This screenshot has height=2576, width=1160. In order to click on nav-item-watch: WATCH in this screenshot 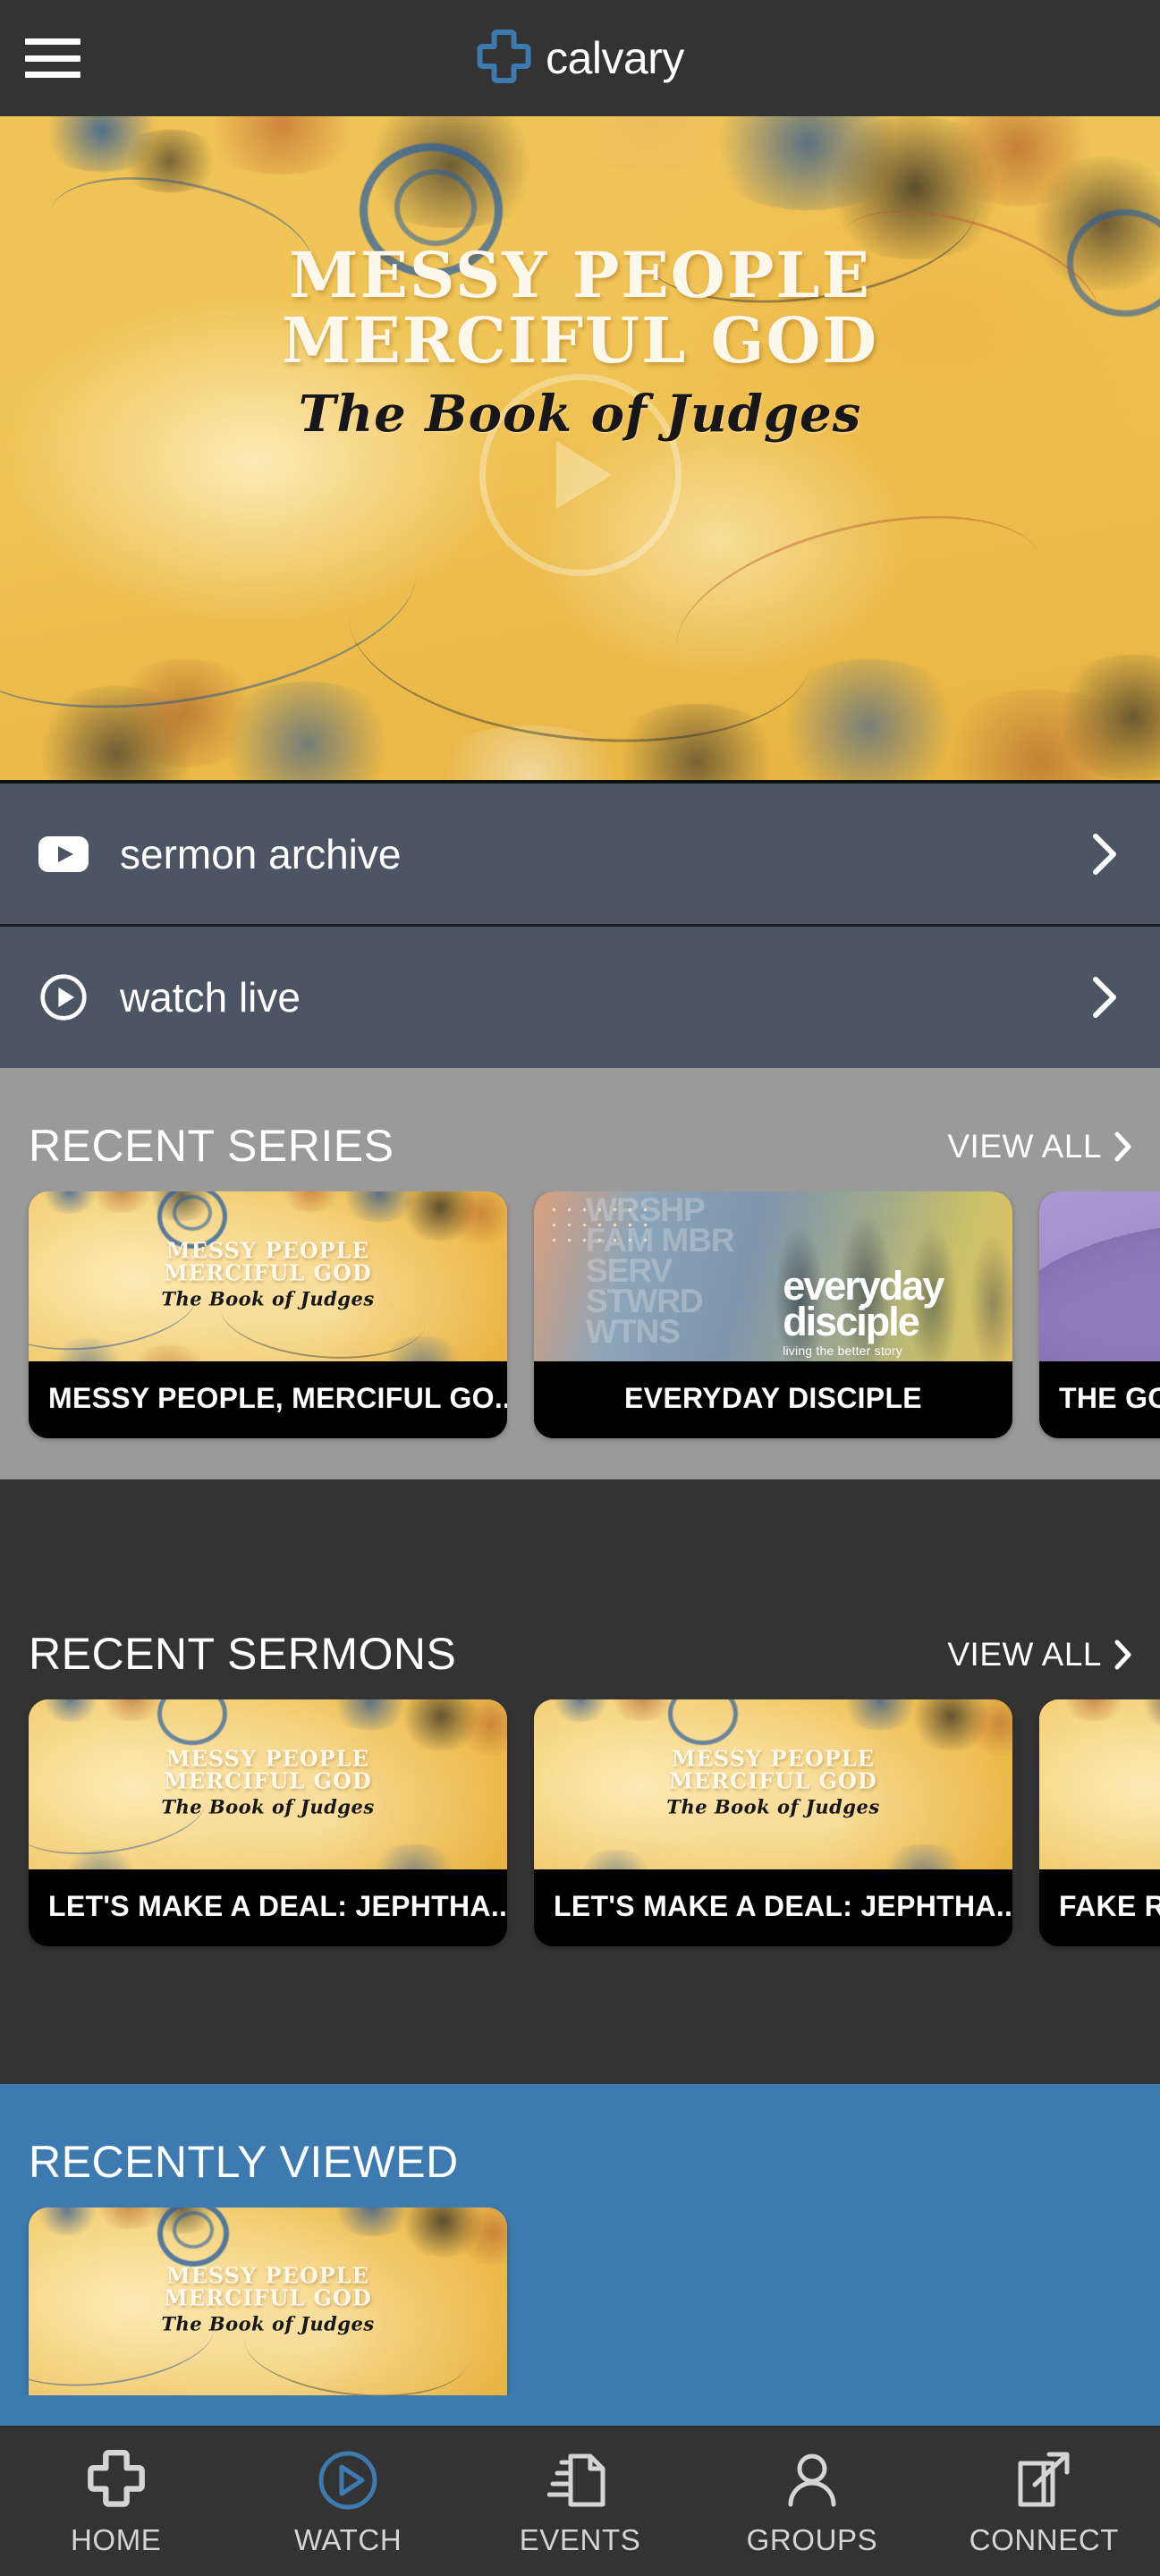, I will do `click(347, 2502)`.